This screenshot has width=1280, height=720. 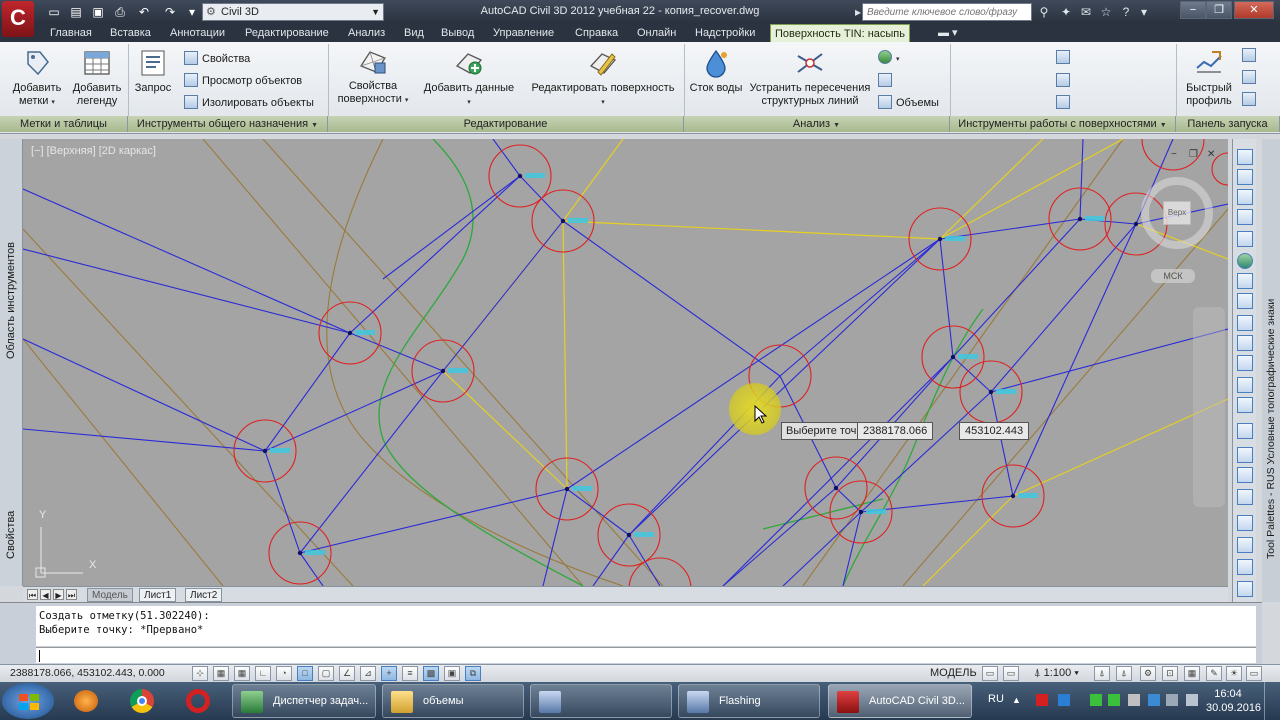 What do you see at coordinates (1177, 213) in the screenshot?
I see `viewcube-top-face: Верх` at bounding box center [1177, 213].